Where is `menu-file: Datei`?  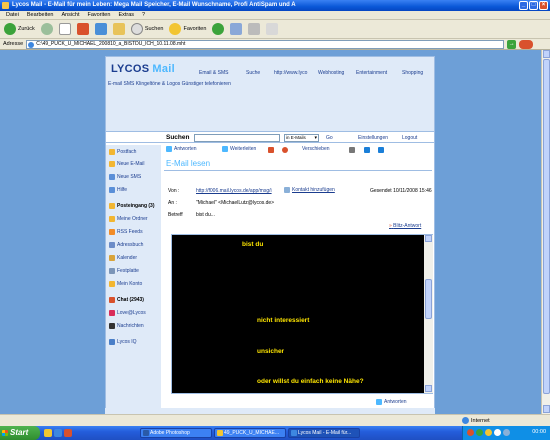 menu-file: Datei is located at coordinates (12, 15).